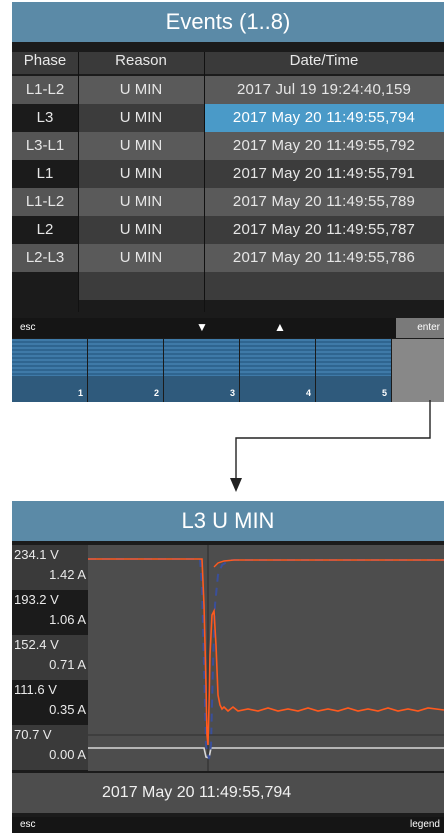  I want to click on function-key-4: 4, so click(277, 370).